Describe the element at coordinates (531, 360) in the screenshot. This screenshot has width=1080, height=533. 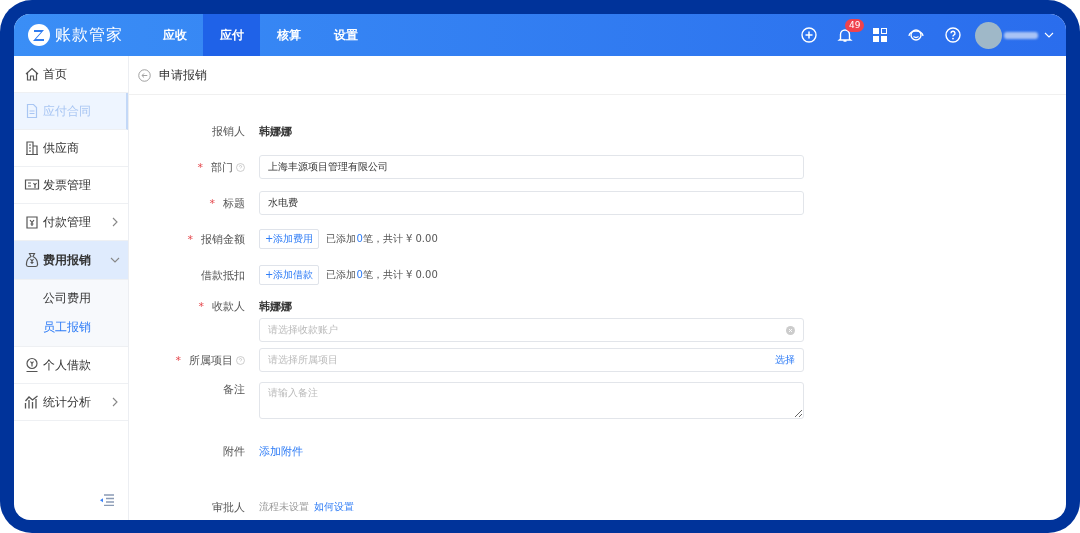
I see `select-field: 请选择所属项目 选择` at that location.